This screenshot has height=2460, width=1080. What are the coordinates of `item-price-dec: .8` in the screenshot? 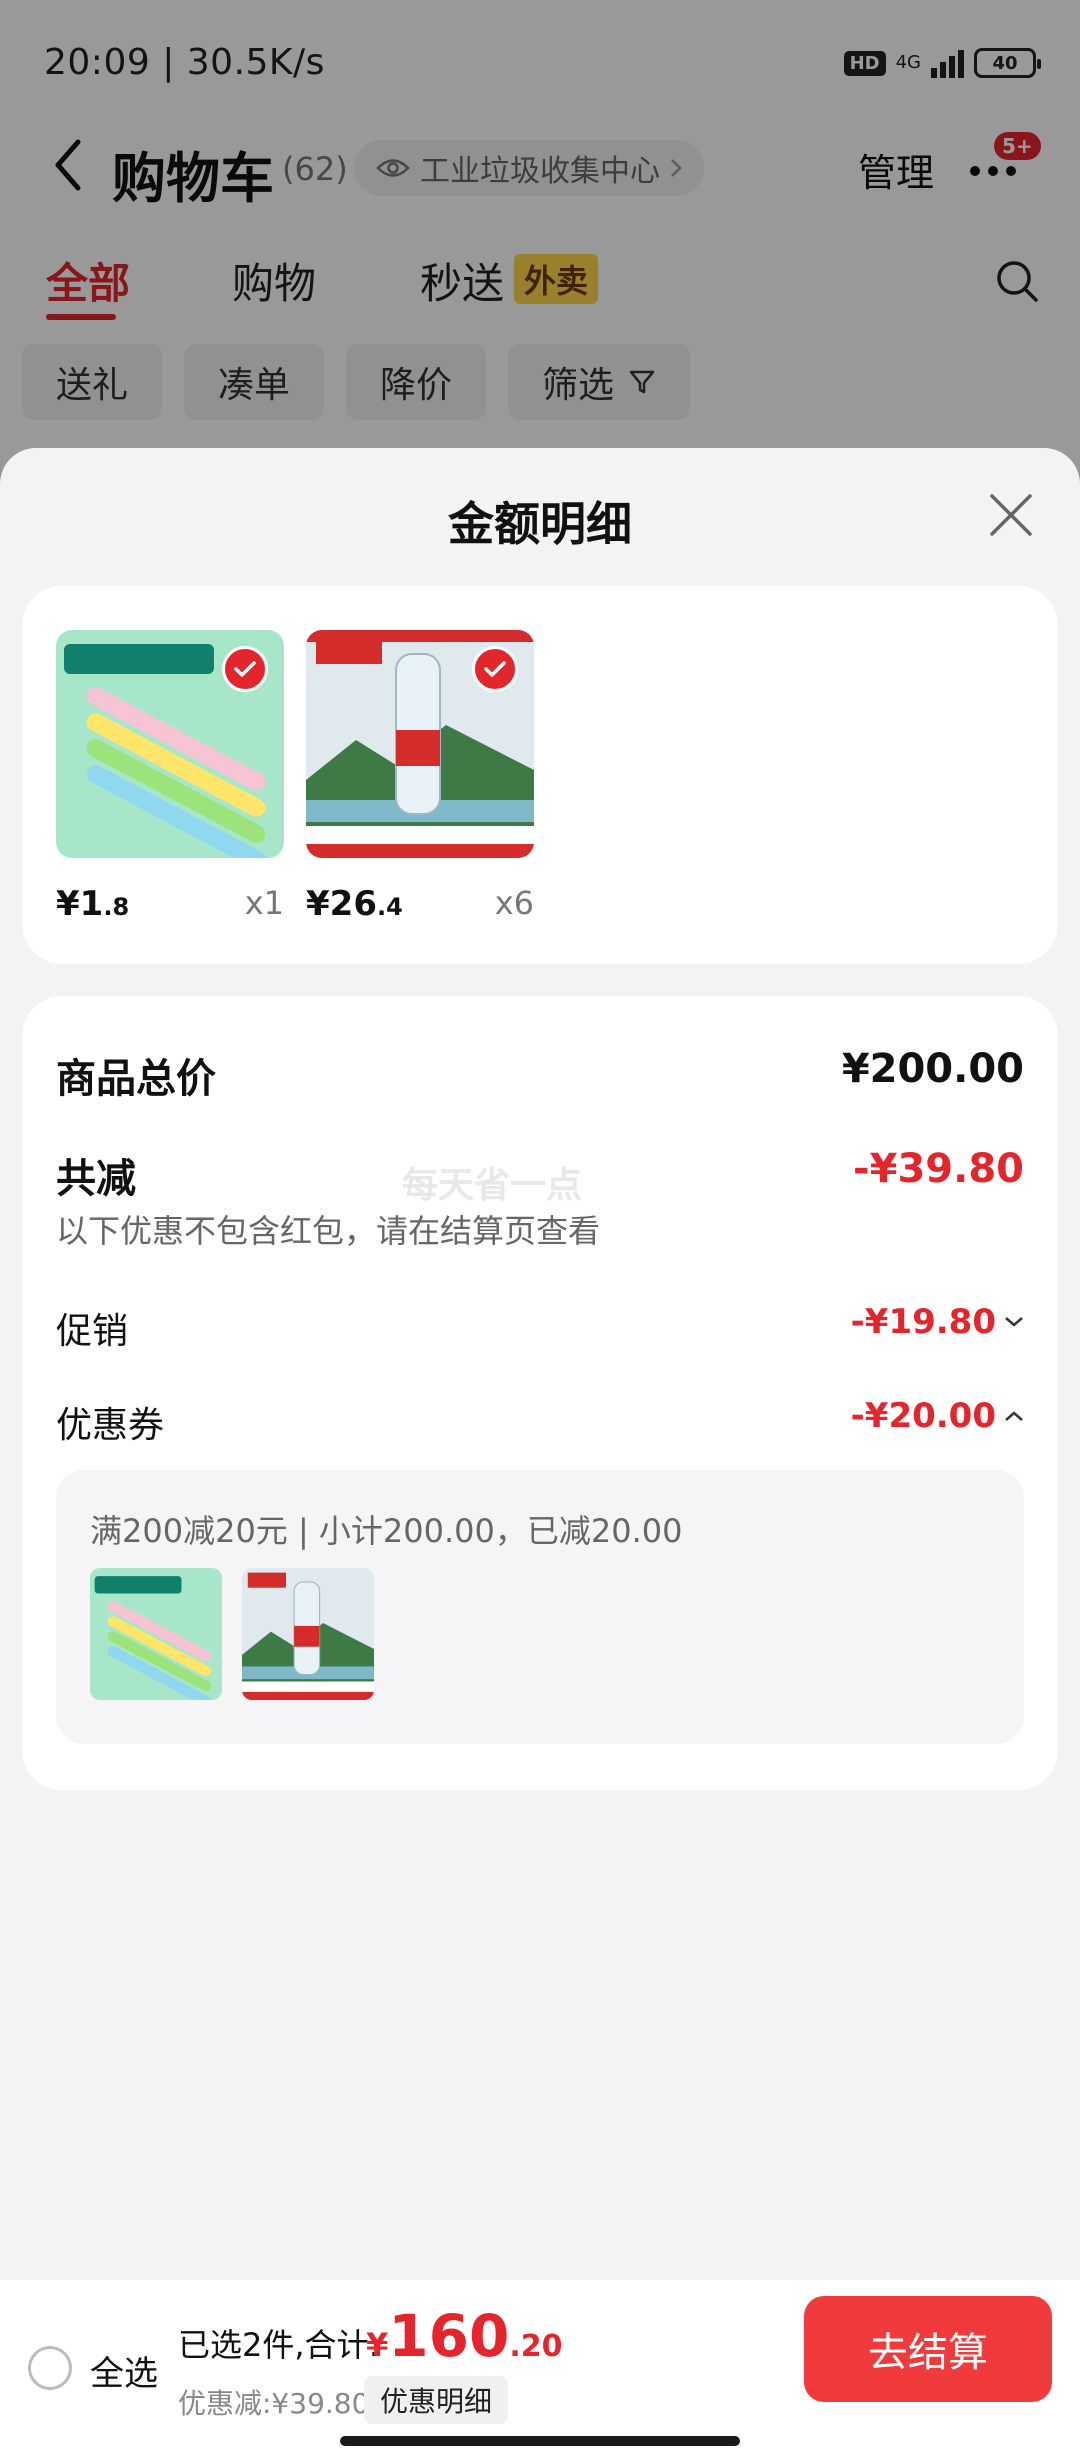 It's located at (116, 907).